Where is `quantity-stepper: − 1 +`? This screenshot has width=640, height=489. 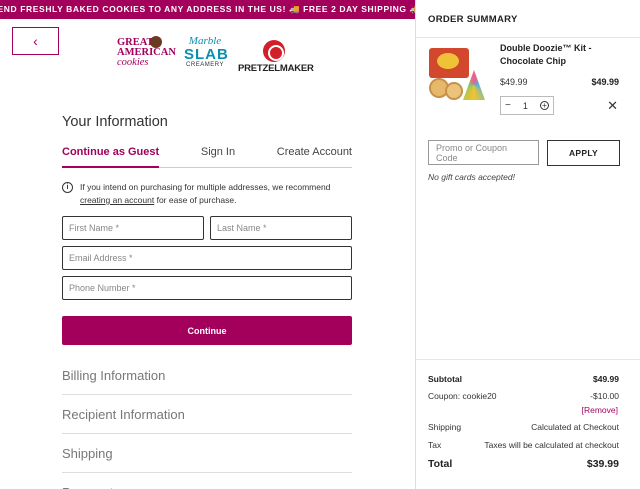 quantity-stepper: − 1 + is located at coordinates (527, 105).